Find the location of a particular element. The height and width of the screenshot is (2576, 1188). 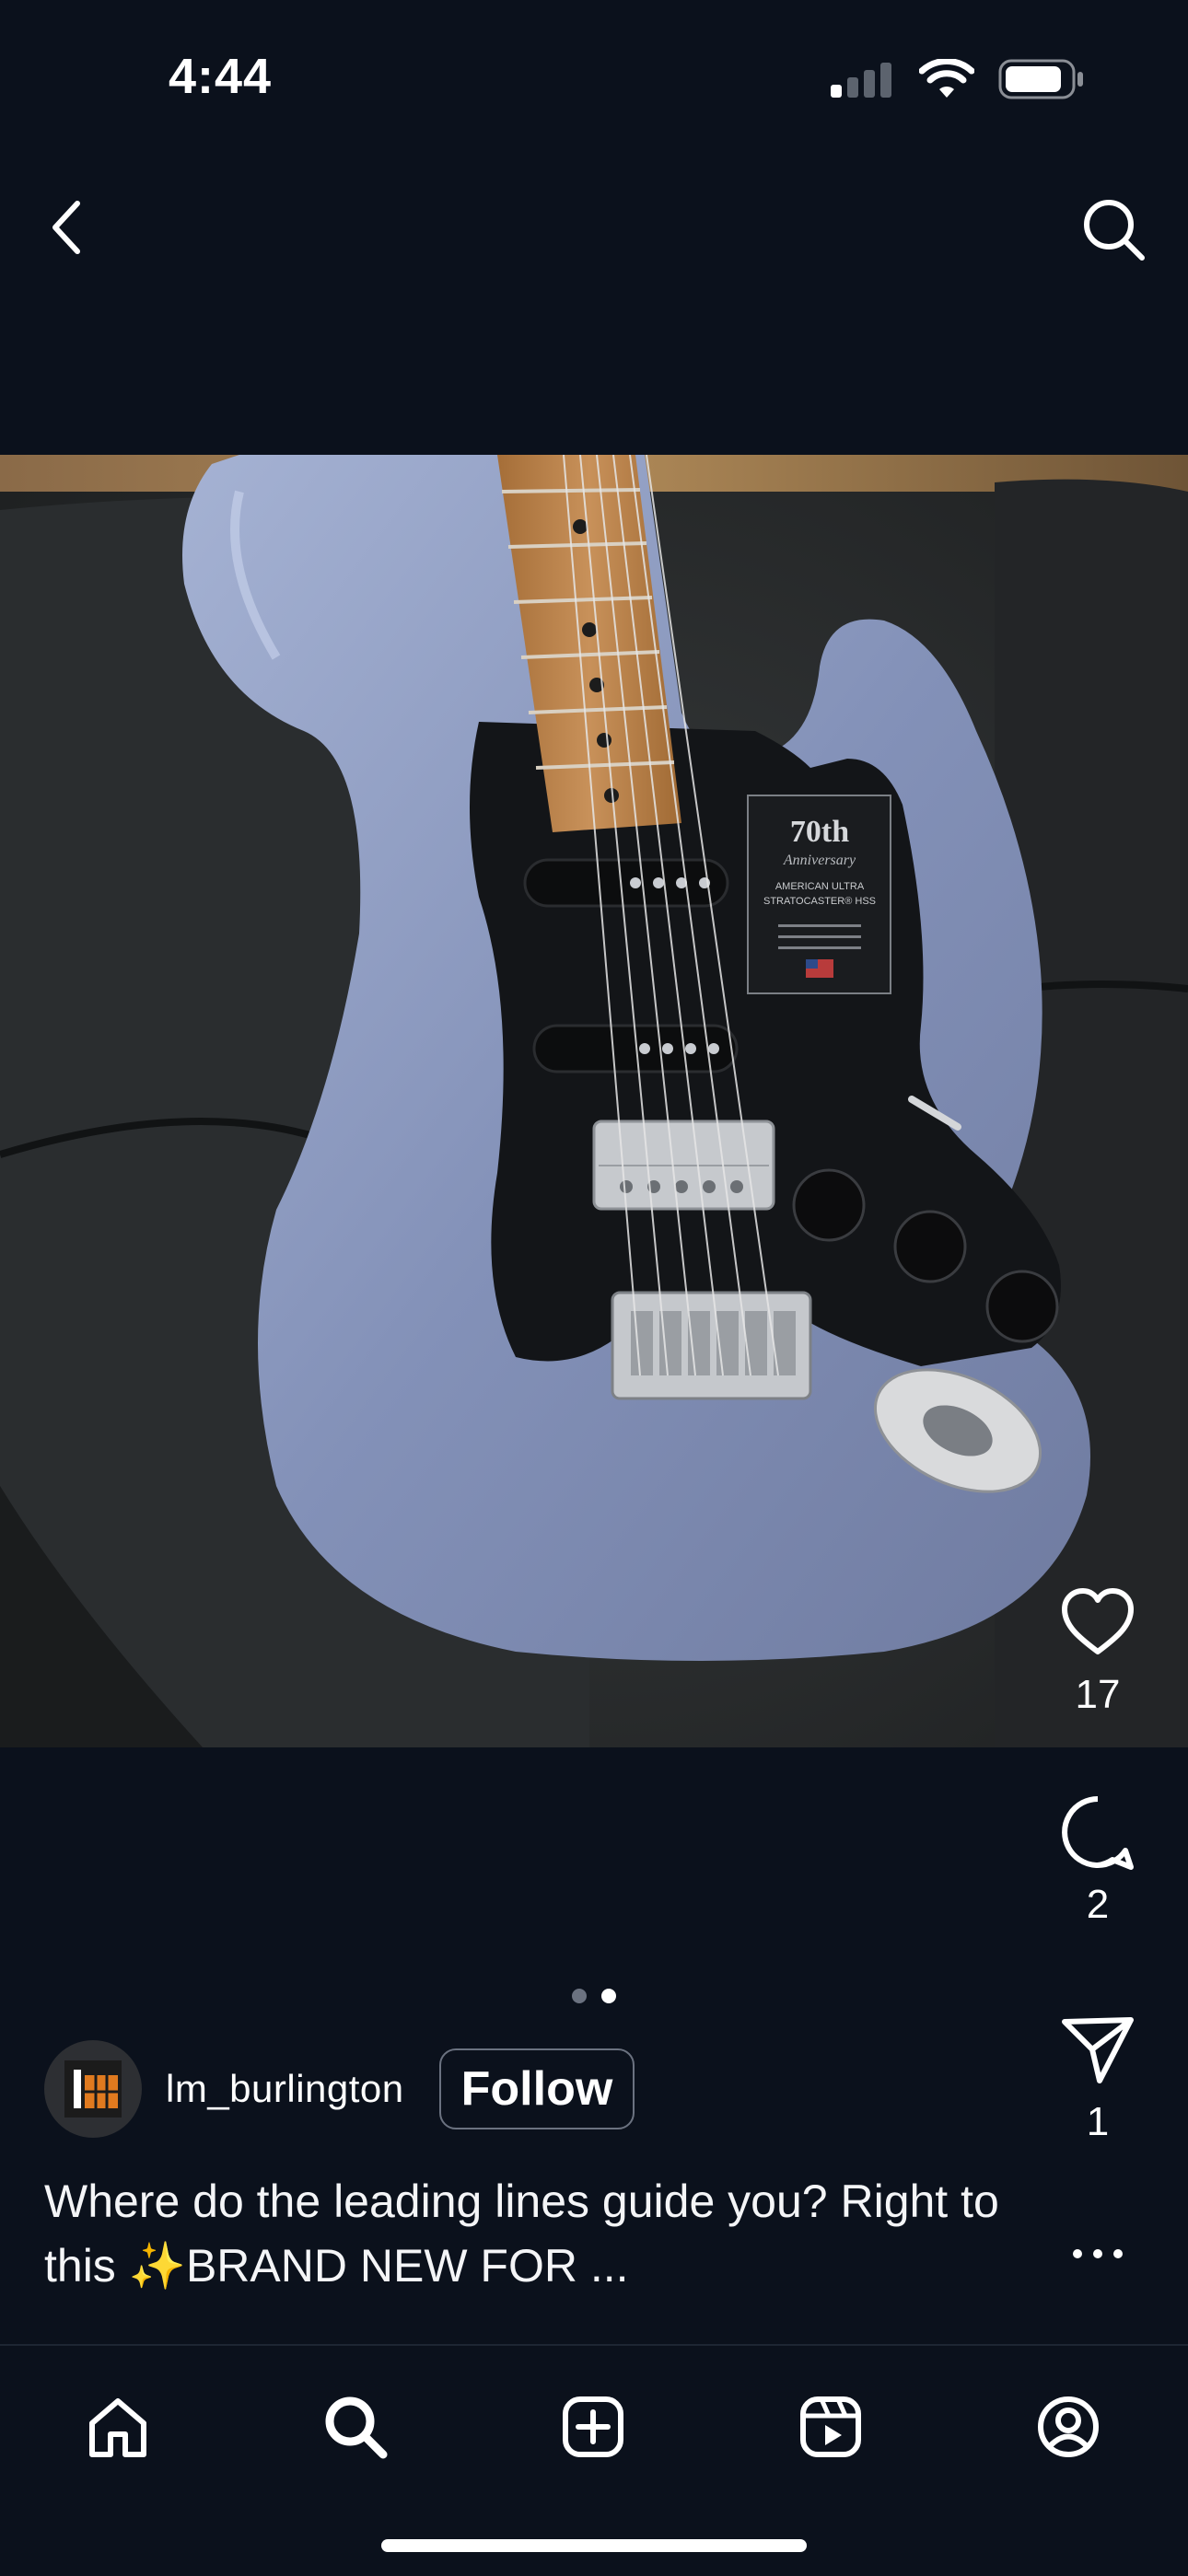

carousel-dot-active is located at coordinates (608, 1996).